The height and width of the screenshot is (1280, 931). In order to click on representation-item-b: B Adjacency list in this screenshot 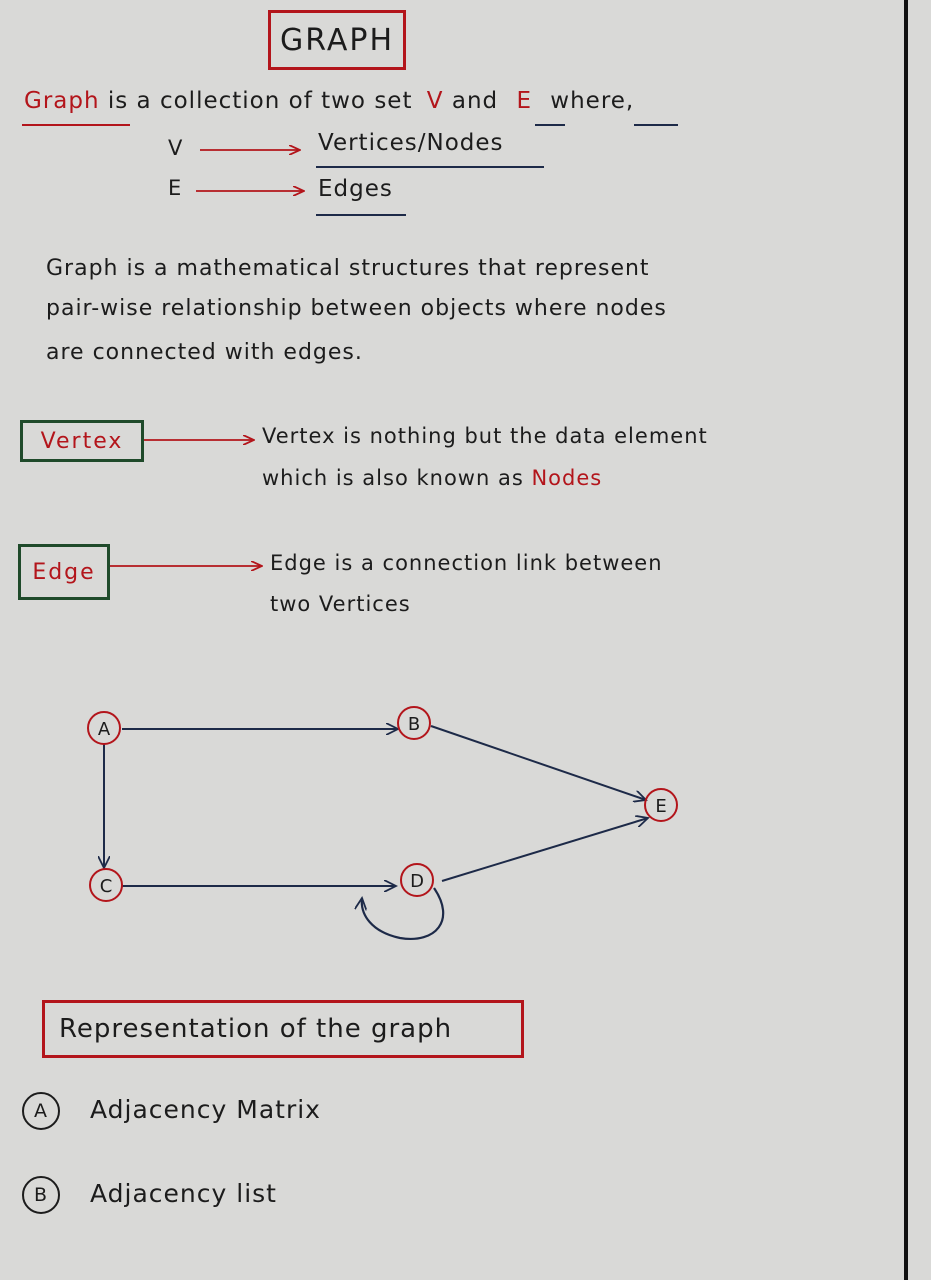, I will do `click(149, 1195)`.